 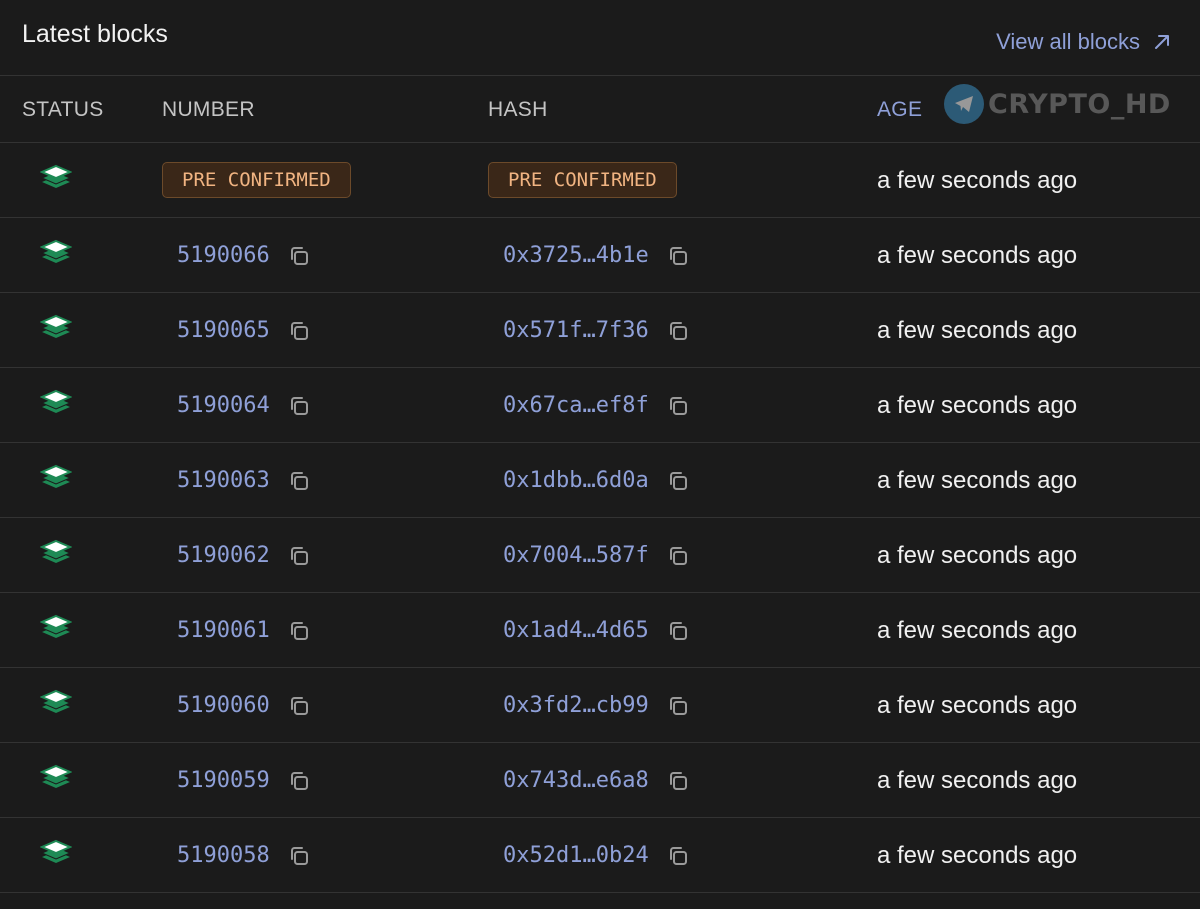 I want to click on block-number-link: 5190058, so click(x=223, y=855).